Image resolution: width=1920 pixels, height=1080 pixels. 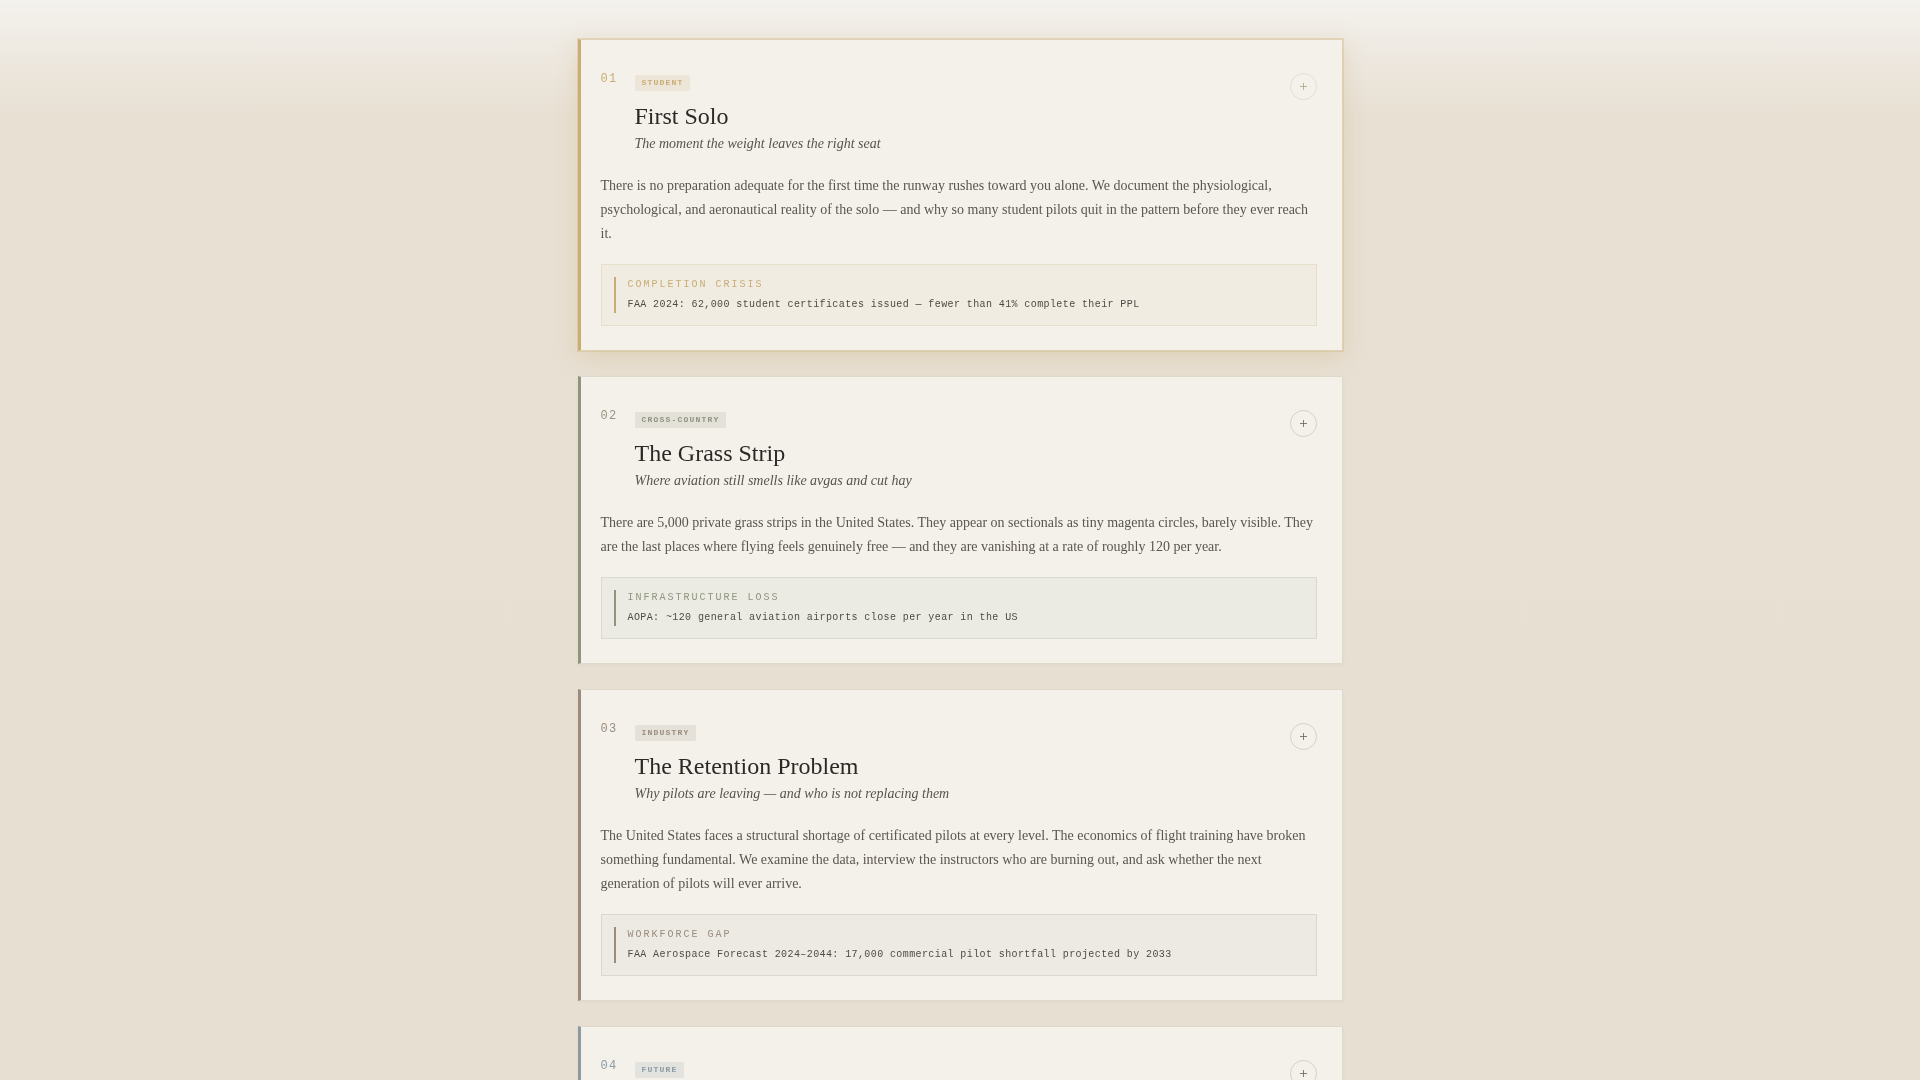 I want to click on card-title: First Solo, so click(x=681, y=116).